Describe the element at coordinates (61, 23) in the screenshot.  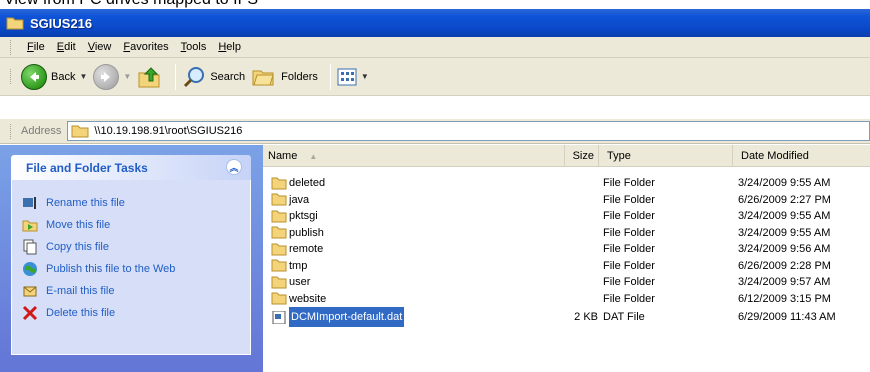
I see `window-title: SGIUS216` at that location.